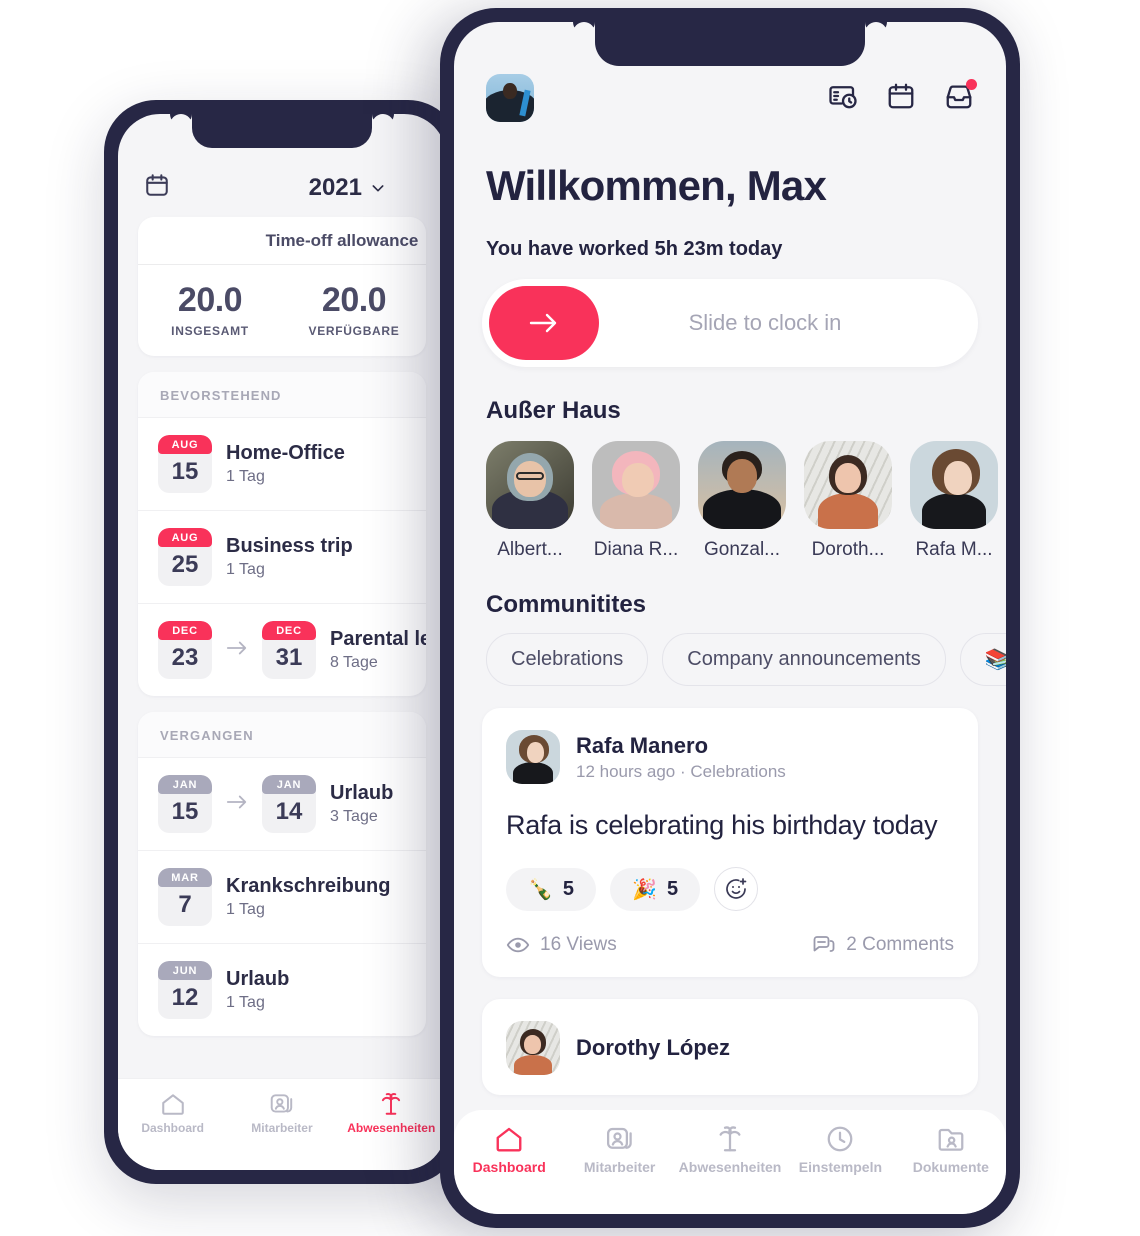 This screenshot has width=1140, height=1236. Describe the element at coordinates (257, 990) in the screenshot. I see `absence-info: Urlaub 1 Tag` at that location.